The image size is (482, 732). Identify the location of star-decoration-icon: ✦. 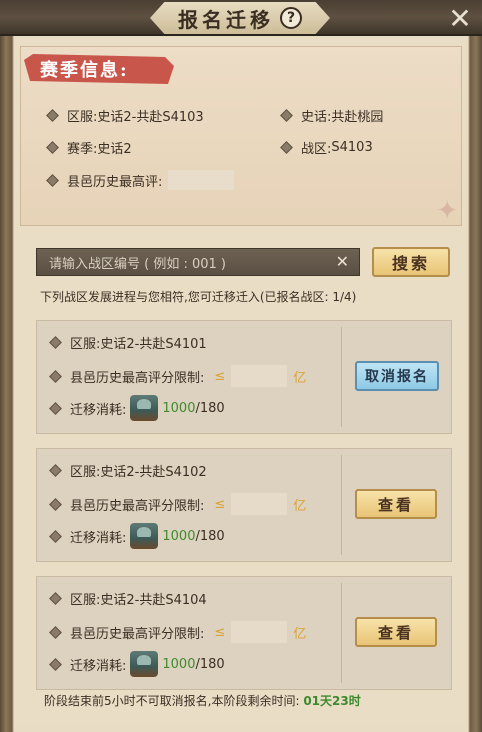
(447, 211).